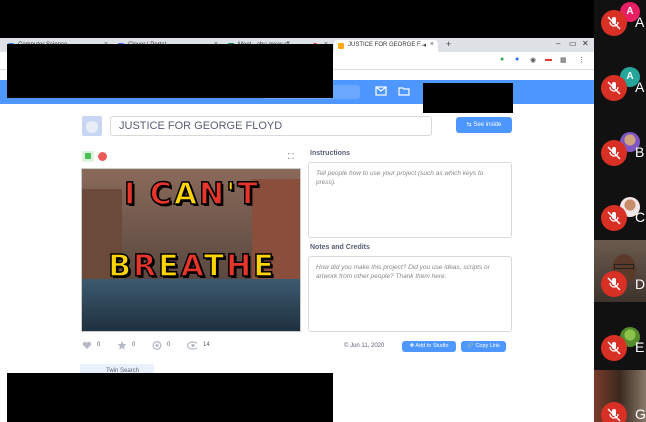 The height and width of the screenshot is (422, 646). I want to click on notes-heading: Notes and Credits, so click(340, 247).